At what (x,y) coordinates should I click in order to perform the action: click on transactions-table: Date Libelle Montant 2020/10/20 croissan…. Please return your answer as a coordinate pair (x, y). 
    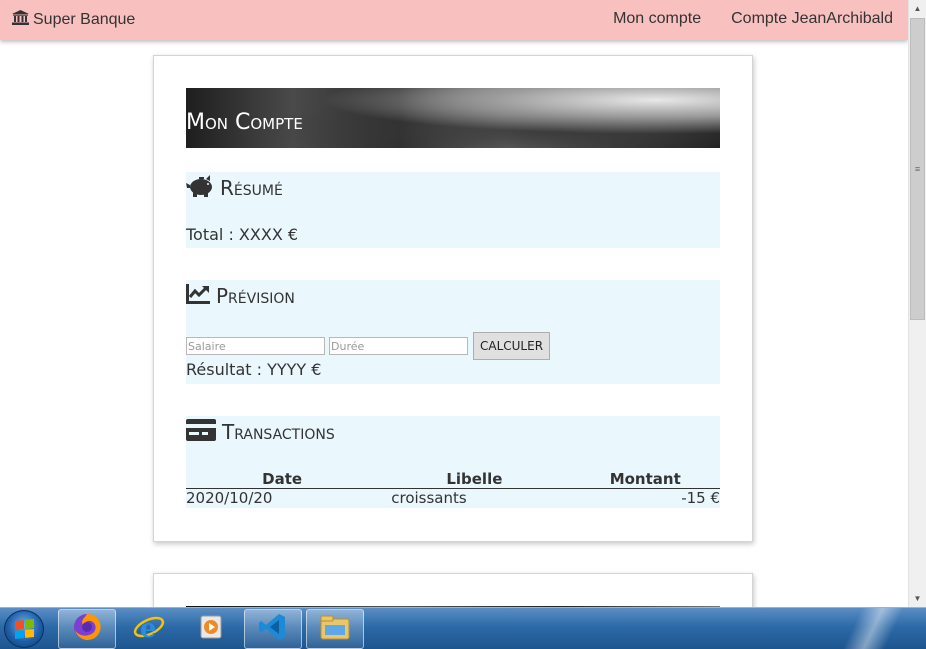
    Looking at the image, I should click on (453, 488).